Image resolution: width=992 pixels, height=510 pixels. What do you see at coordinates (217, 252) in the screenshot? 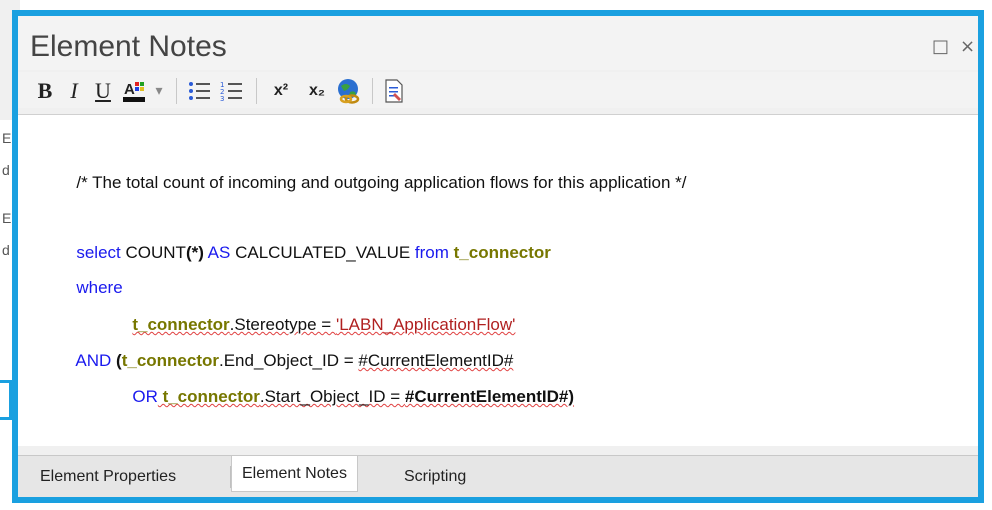
I see `keyword: AS` at bounding box center [217, 252].